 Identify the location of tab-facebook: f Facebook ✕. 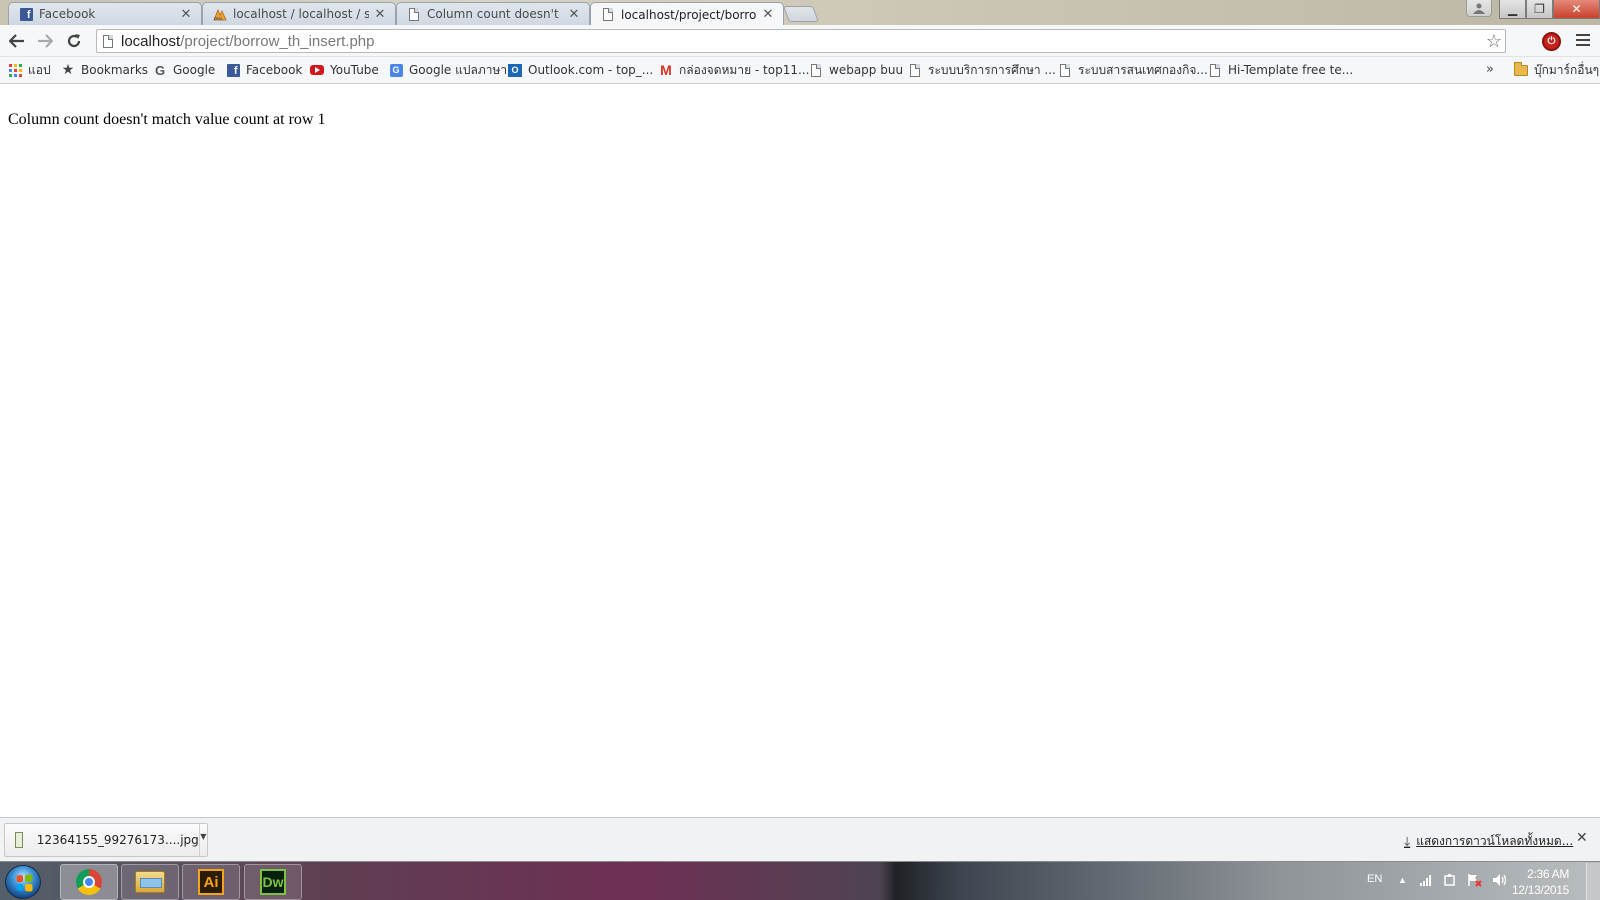
(105, 13).